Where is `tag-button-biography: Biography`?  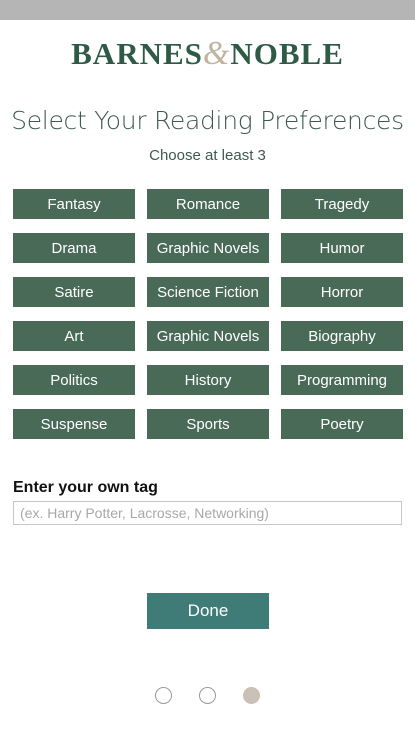 tag-button-biography: Biography is located at coordinates (342, 336).